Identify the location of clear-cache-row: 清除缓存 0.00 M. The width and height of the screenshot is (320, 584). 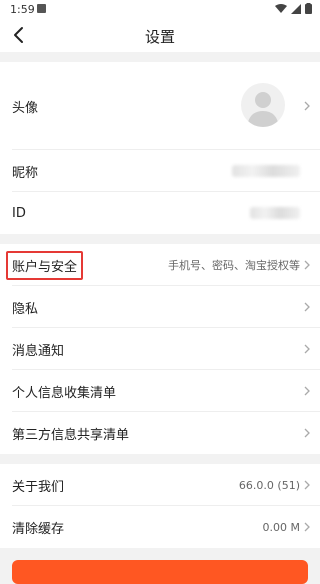
(160, 527).